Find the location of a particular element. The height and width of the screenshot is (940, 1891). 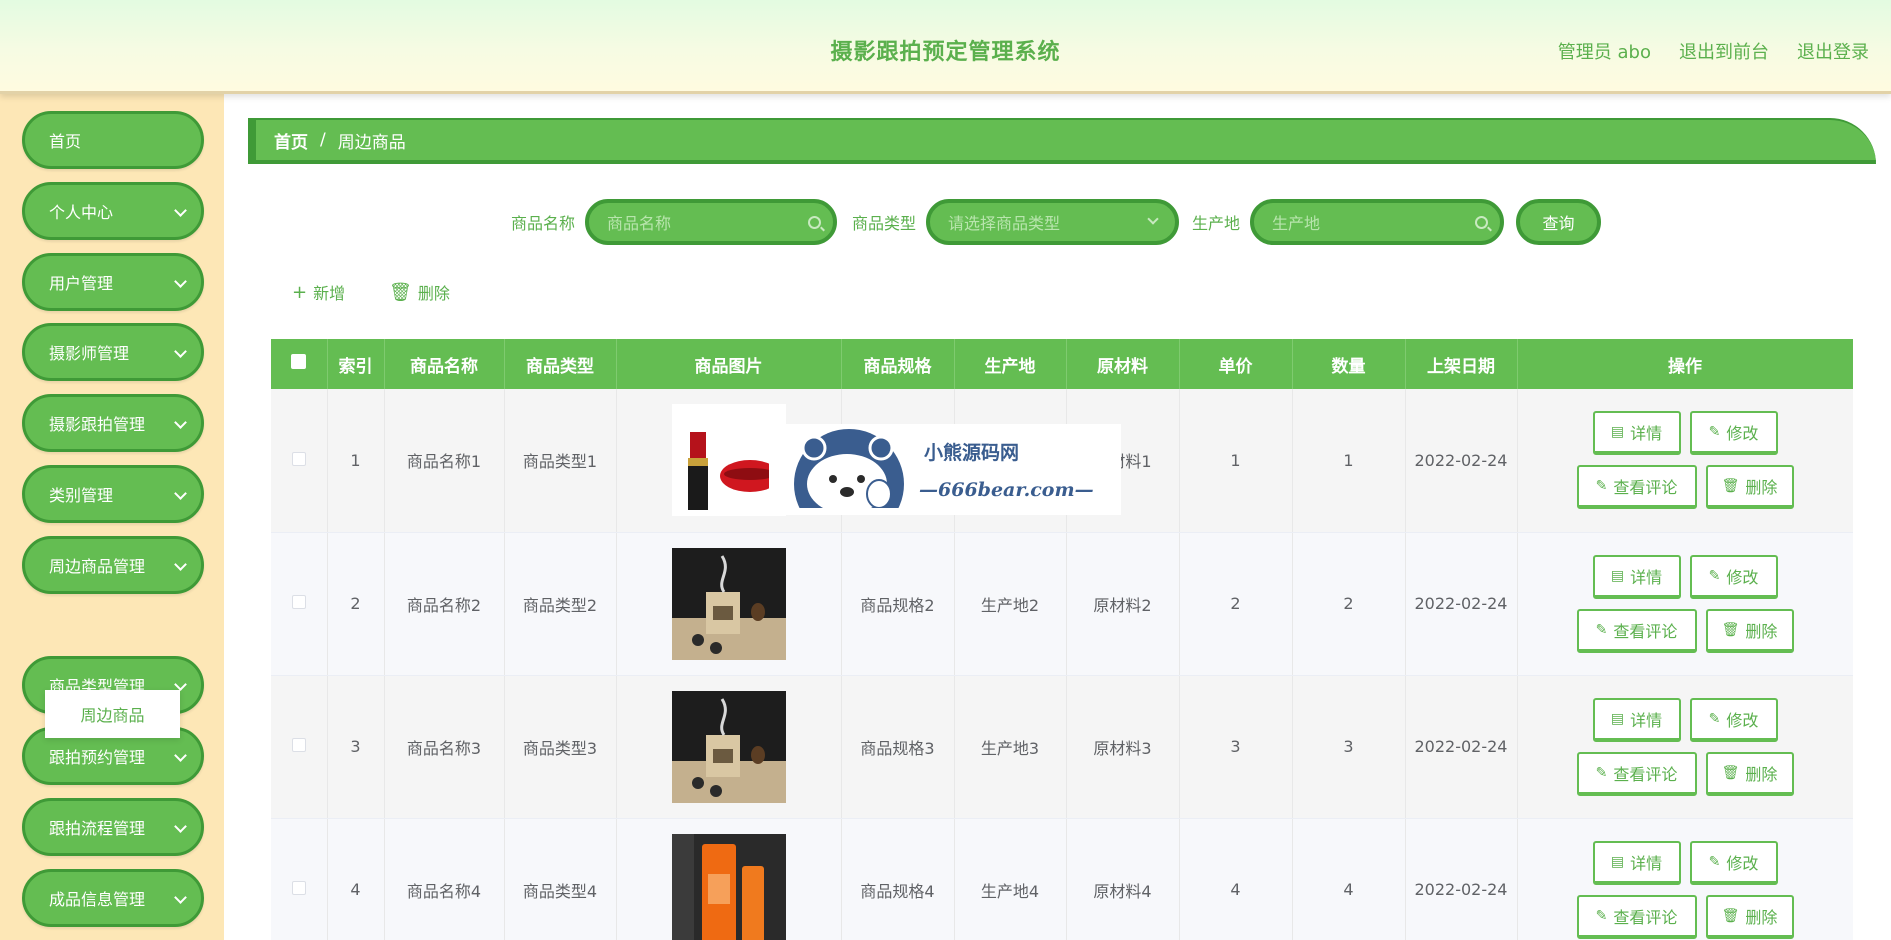

qty-cell: 1 is located at coordinates (1349, 461).